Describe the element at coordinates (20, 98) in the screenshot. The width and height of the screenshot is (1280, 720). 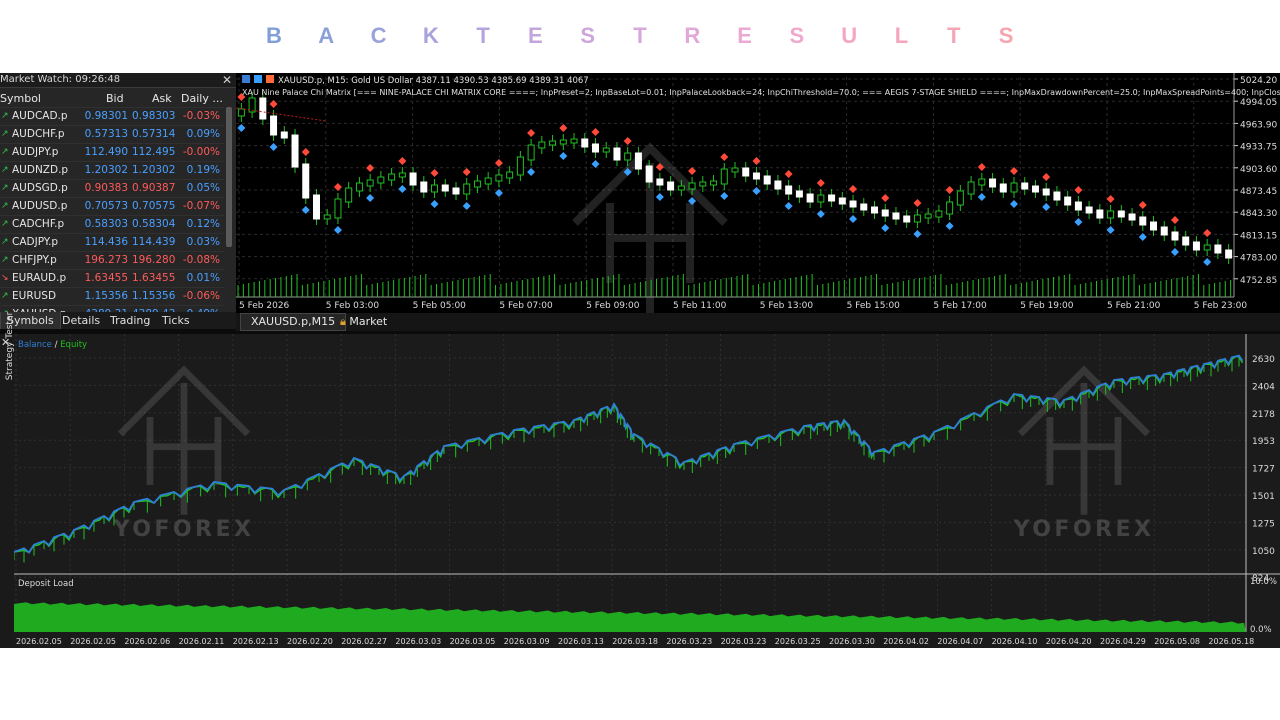
I see `column-header-symbol: Symbol` at that location.